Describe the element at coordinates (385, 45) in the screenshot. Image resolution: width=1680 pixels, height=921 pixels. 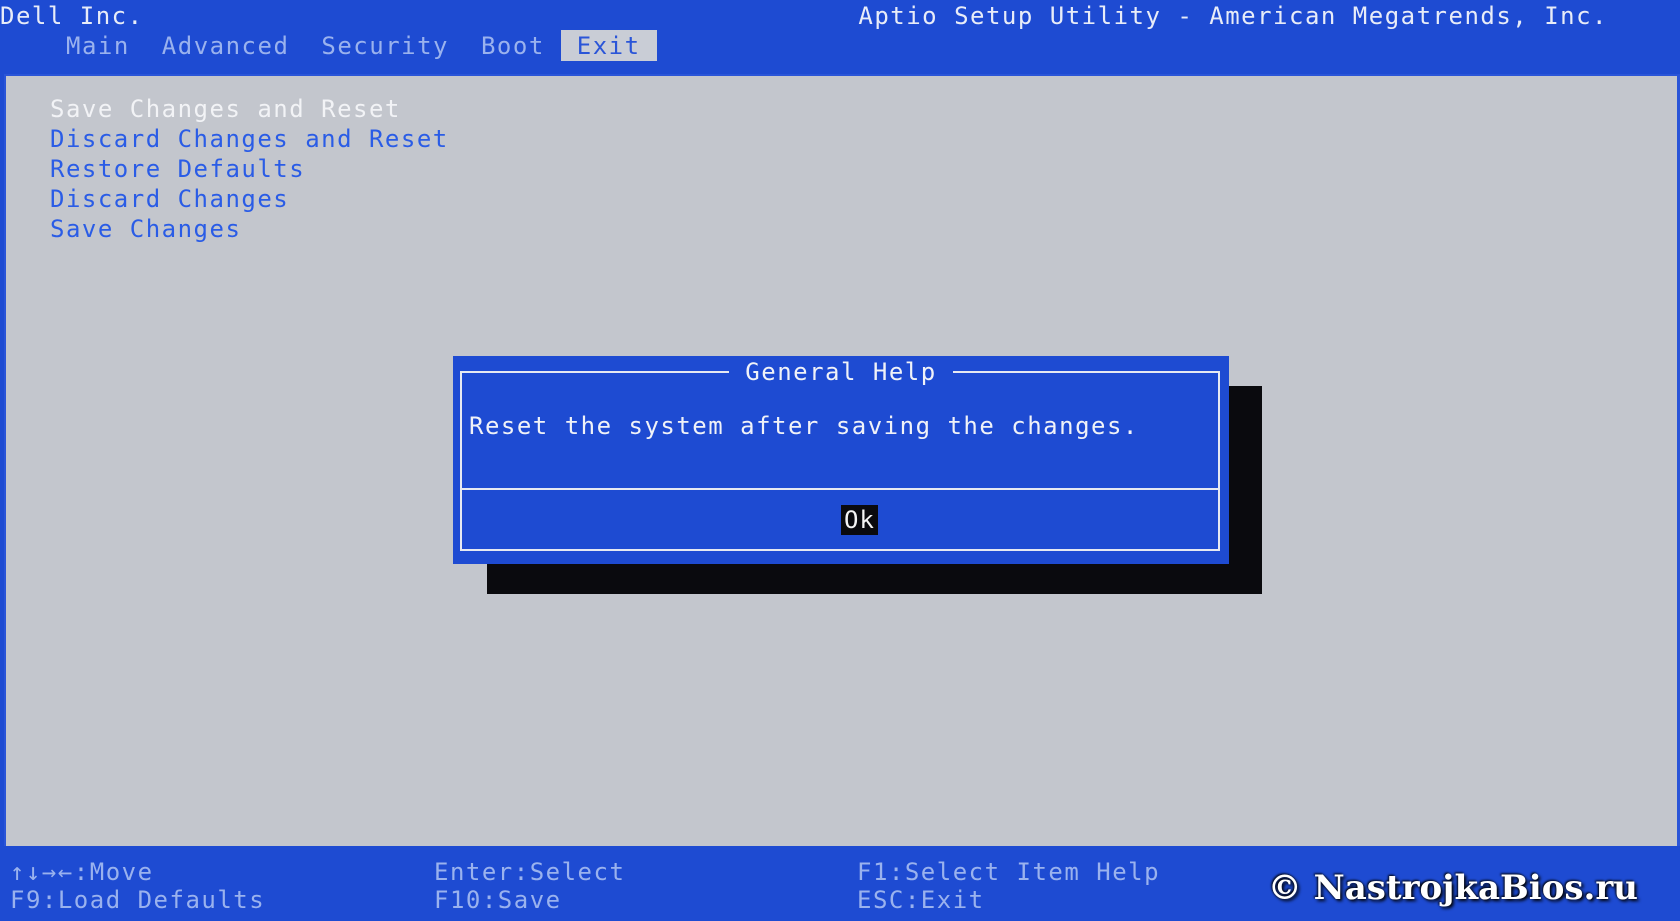
I see `tab-security: Security` at that location.